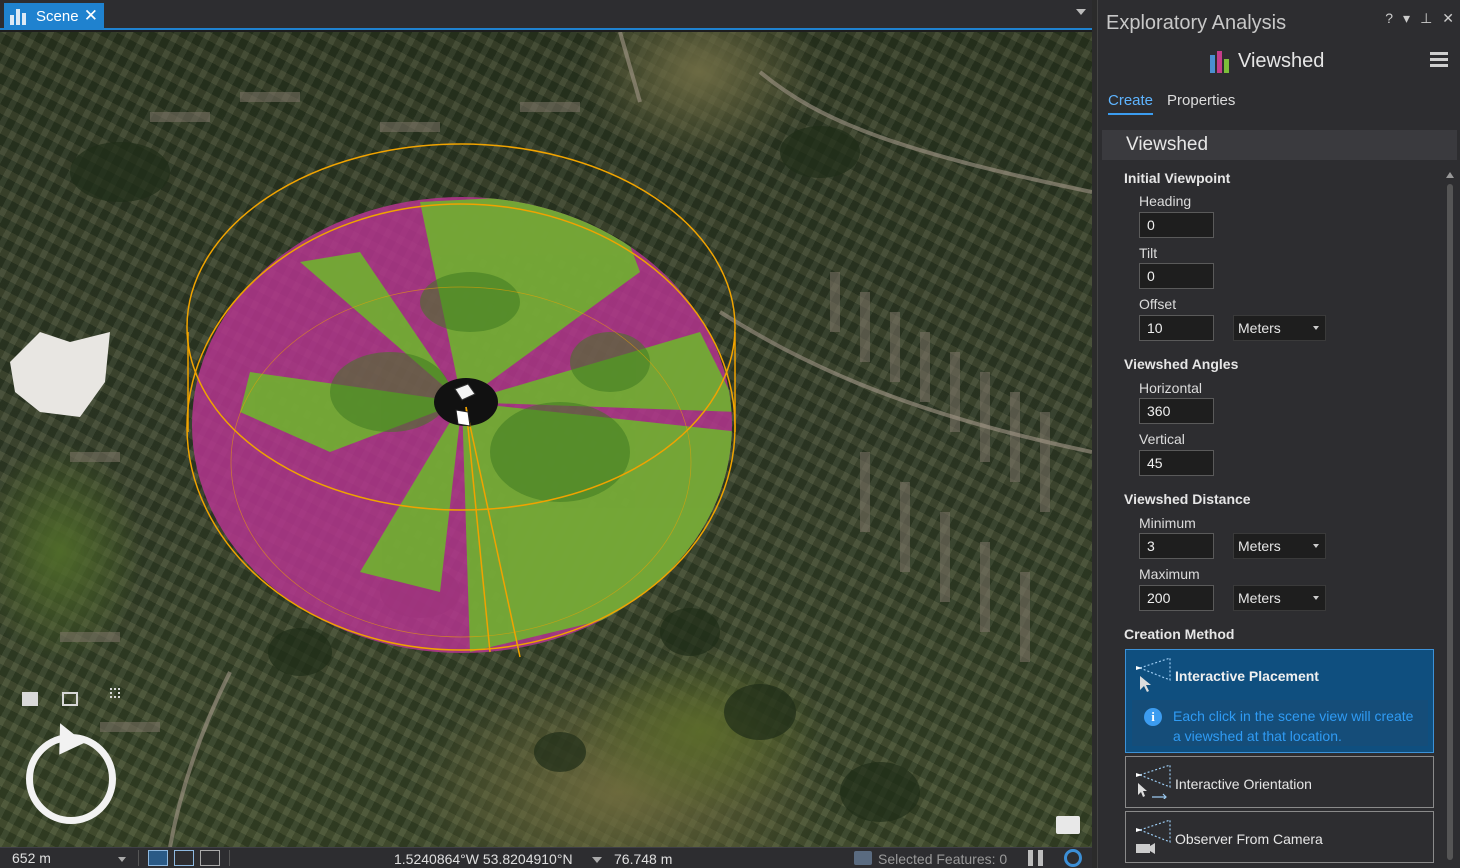 This screenshot has height=868, width=1460. Describe the element at coordinates (1439, 60) in the screenshot. I see `menu-icon` at that location.